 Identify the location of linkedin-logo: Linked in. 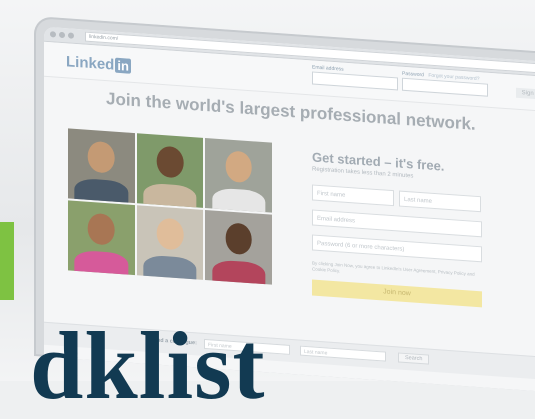
(98, 64).